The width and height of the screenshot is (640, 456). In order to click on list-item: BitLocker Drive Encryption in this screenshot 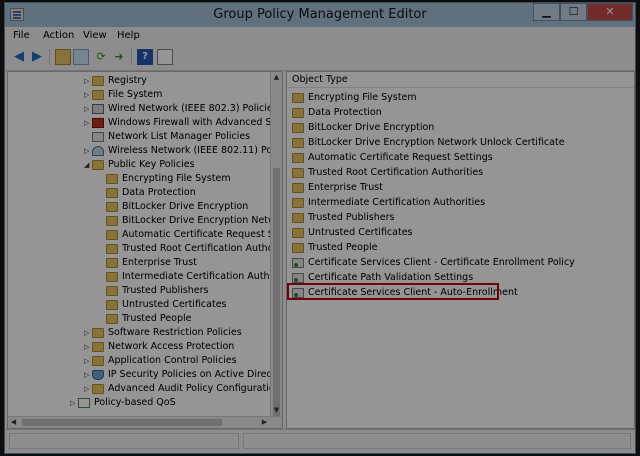, I will do `click(363, 128)`.